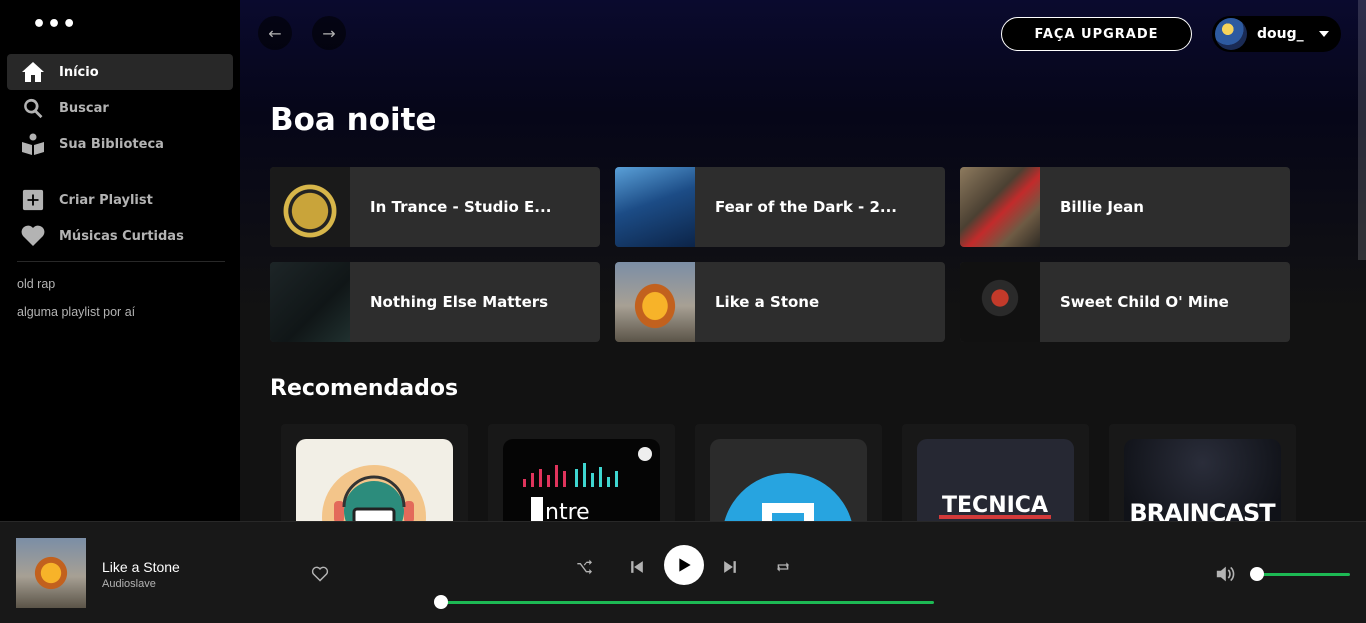  I want to click on home-icon, so click(33, 72).